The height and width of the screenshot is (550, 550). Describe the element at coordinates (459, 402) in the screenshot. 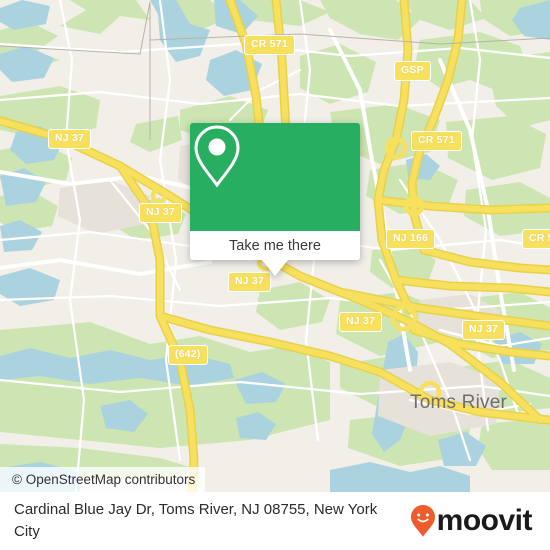

I see `place-label-toms-river: Toms River` at that location.